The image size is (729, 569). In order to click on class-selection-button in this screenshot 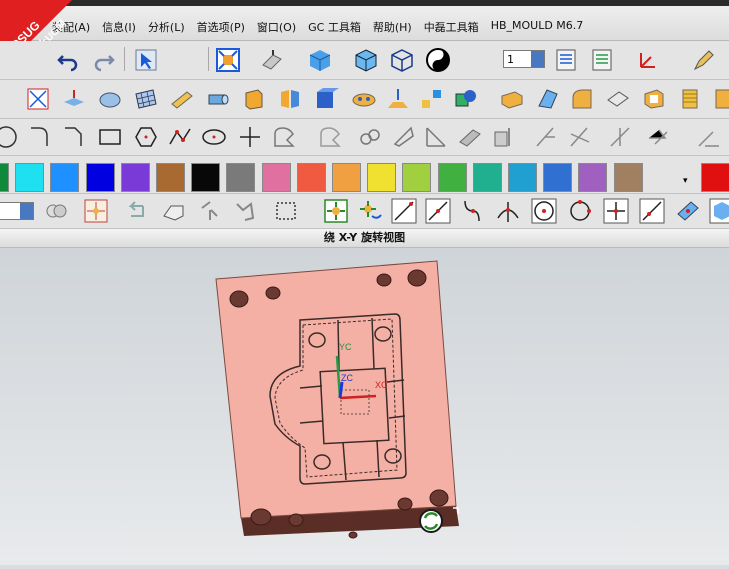, I will do `click(244, 211)`.